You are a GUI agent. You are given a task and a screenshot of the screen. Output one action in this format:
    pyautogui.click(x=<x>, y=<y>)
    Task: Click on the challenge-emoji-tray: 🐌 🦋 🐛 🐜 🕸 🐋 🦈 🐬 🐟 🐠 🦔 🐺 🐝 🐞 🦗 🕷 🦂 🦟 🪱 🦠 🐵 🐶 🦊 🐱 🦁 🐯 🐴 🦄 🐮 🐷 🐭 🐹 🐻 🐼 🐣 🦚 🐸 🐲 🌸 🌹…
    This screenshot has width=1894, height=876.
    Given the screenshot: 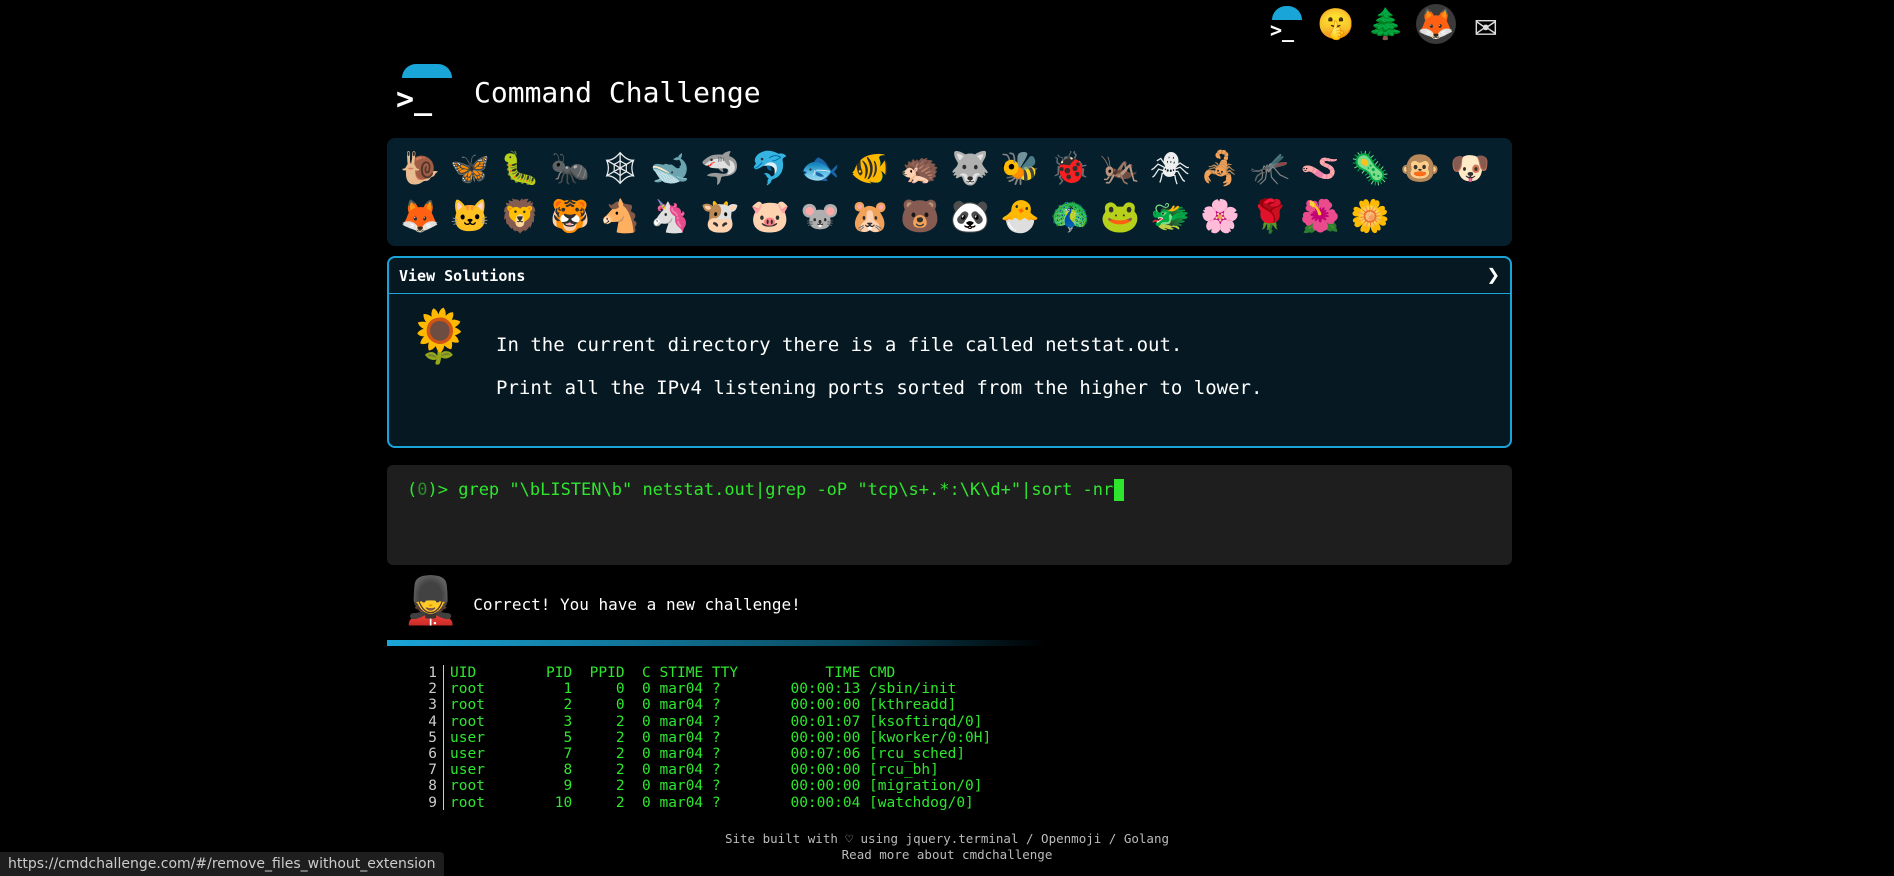 What is the action you would take?
    pyautogui.click(x=949, y=192)
    